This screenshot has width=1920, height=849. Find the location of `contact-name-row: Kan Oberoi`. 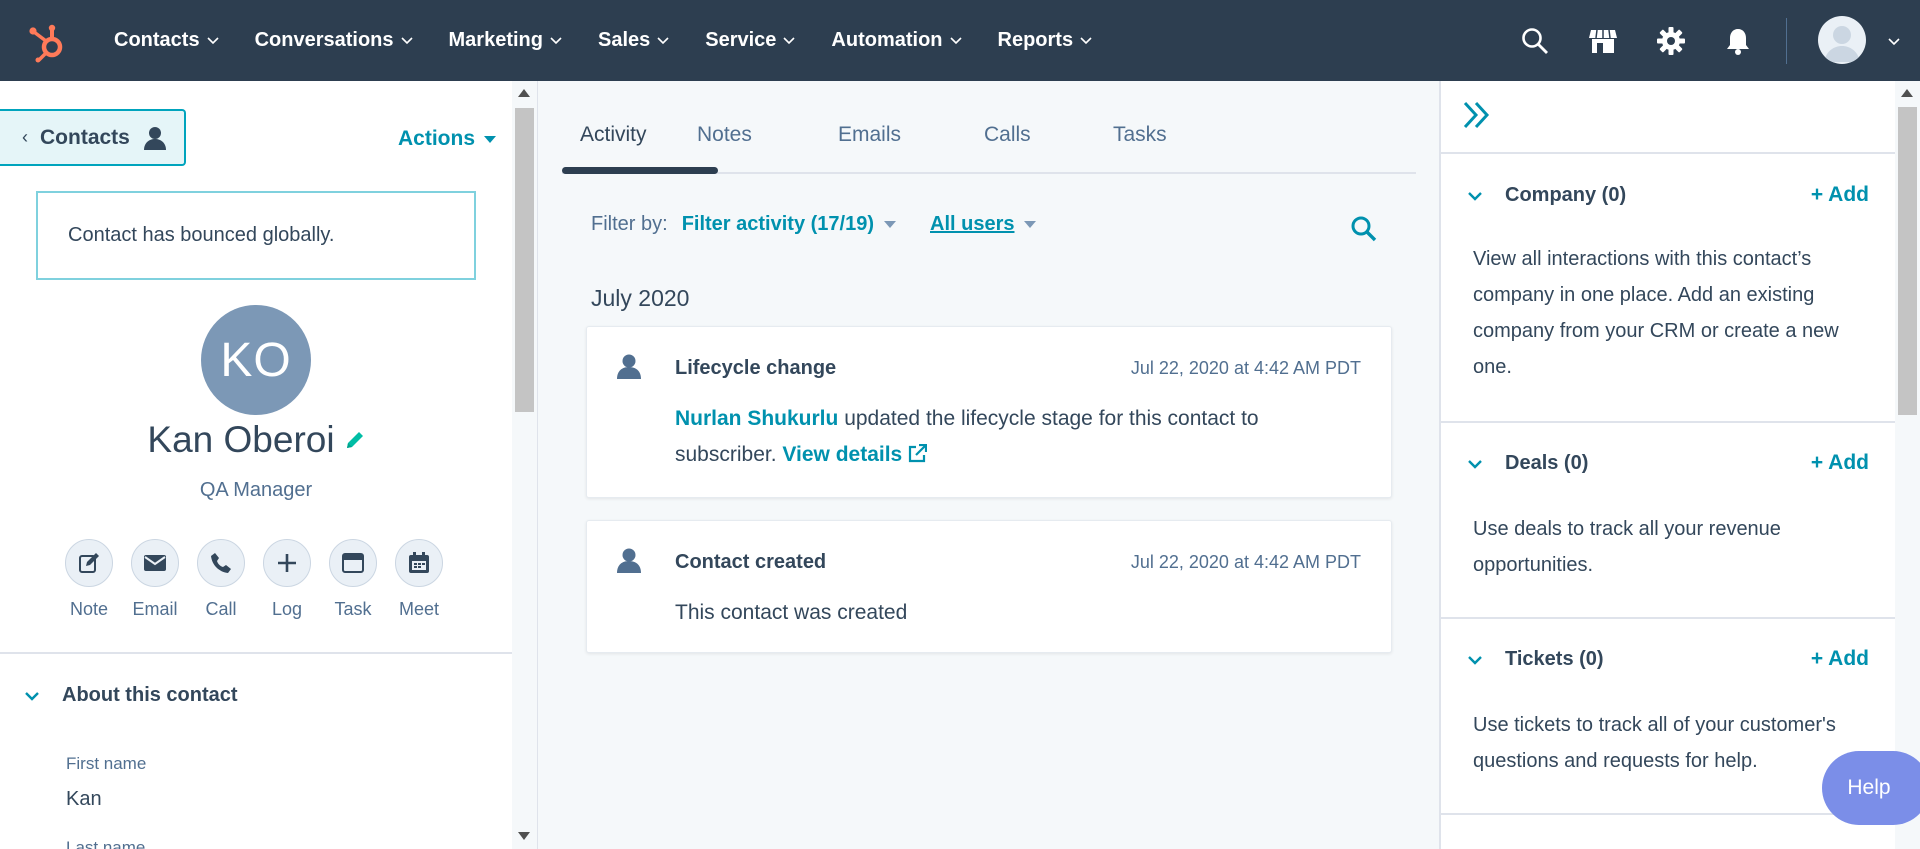

contact-name-row: Kan Oberoi is located at coordinates (256, 440).